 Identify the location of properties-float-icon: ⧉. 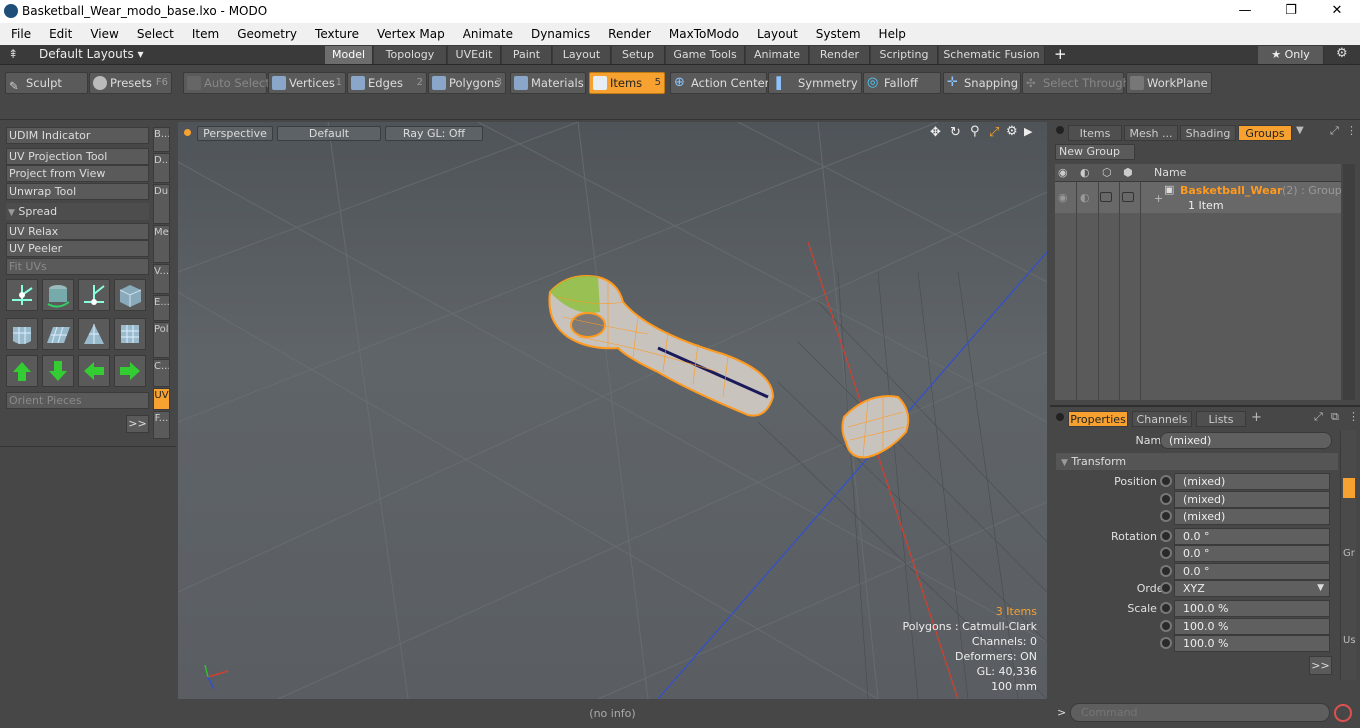
(1335, 417).